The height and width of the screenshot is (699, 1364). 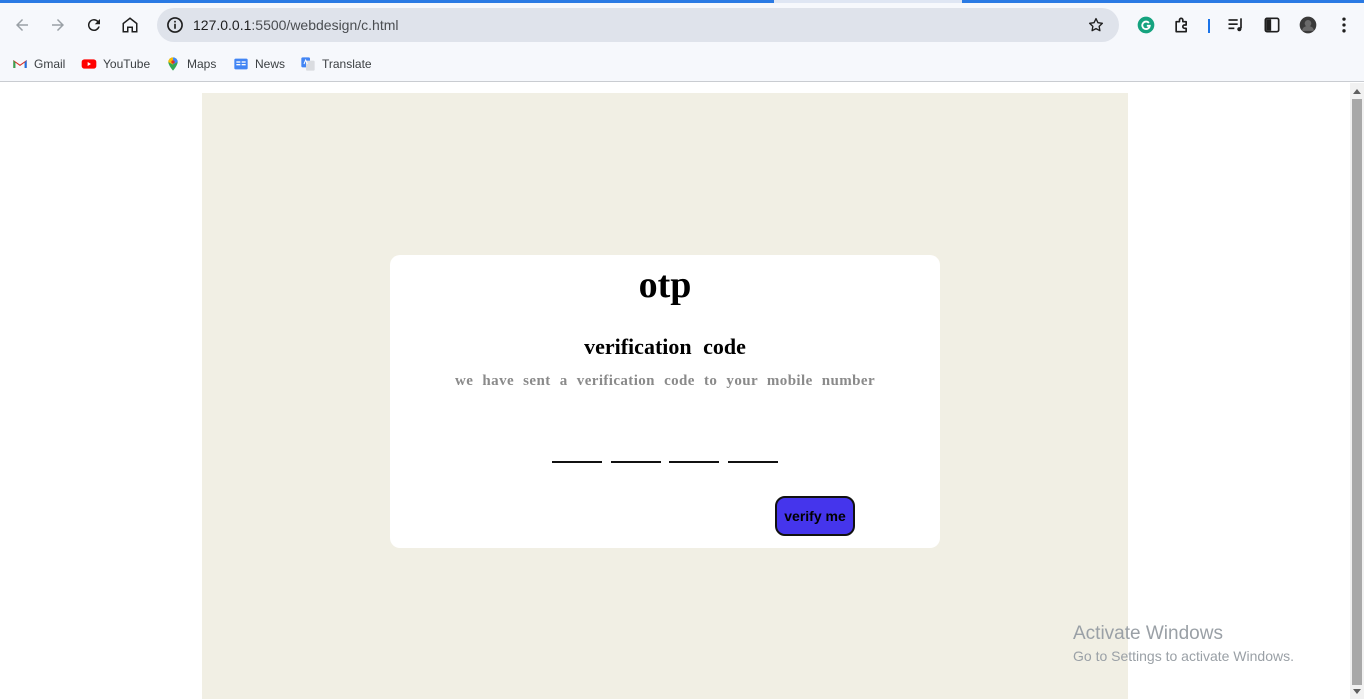 I want to click on extensions-button, so click(x=1182, y=25).